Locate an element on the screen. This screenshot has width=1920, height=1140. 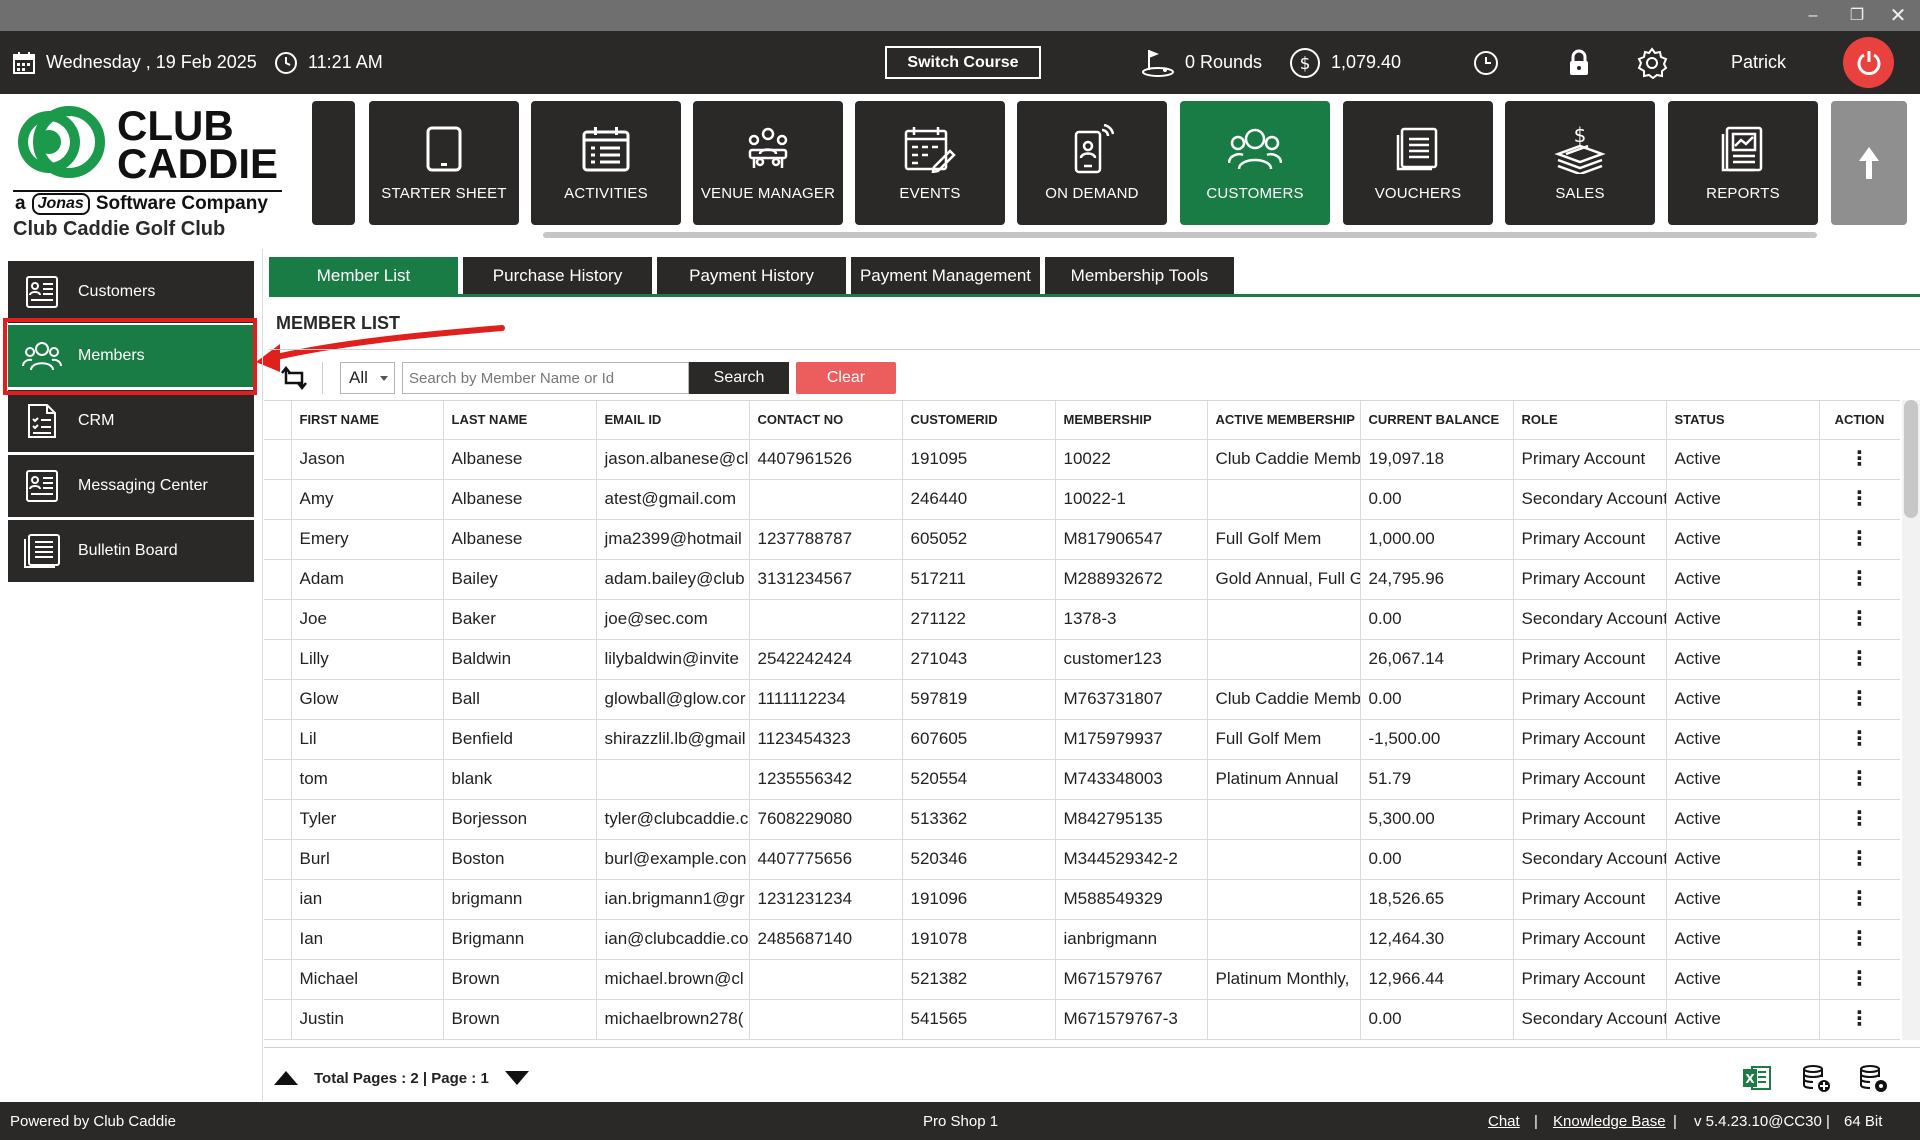
column-header: ROLE is located at coordinates (1590, 420).